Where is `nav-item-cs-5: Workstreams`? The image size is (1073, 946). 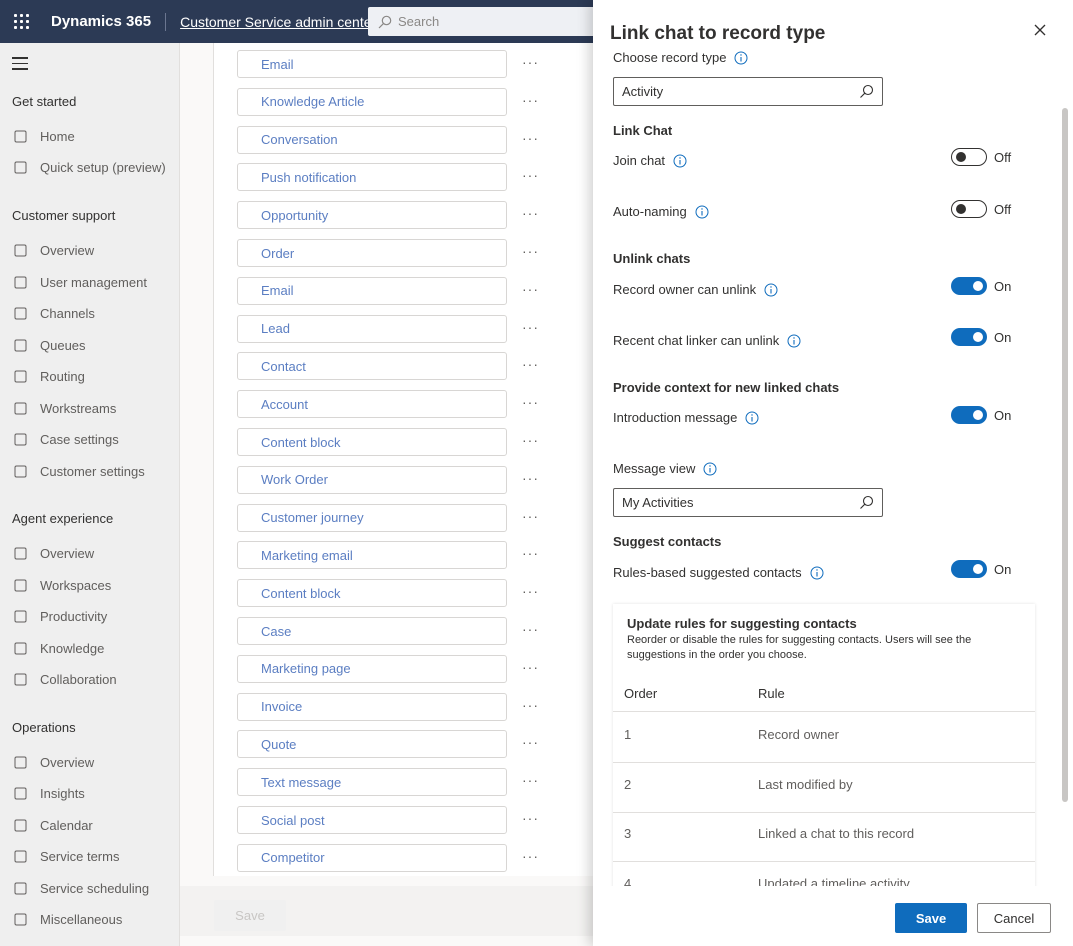 nav-item-cs-5: Workstreams is located at coordinates (64, 408).